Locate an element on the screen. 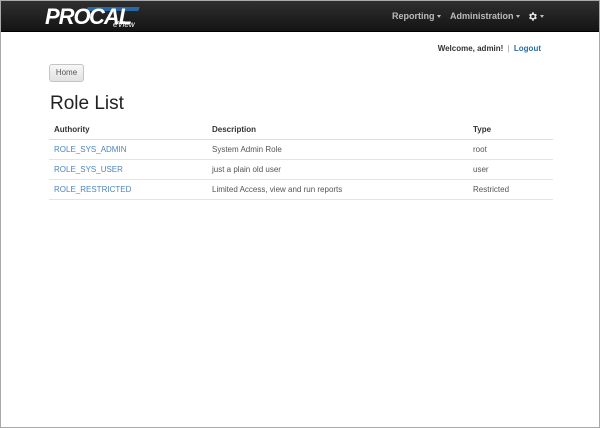  column-header-type: Type is located at coordinates (510, 130).